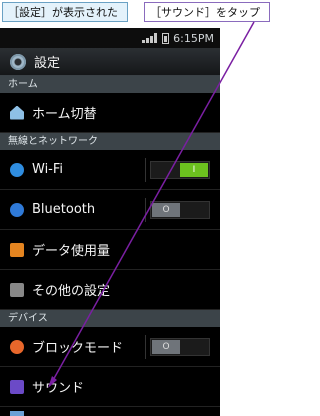  I want to click on settings-item-home-switch: ホーム切替, so click(110, 113).